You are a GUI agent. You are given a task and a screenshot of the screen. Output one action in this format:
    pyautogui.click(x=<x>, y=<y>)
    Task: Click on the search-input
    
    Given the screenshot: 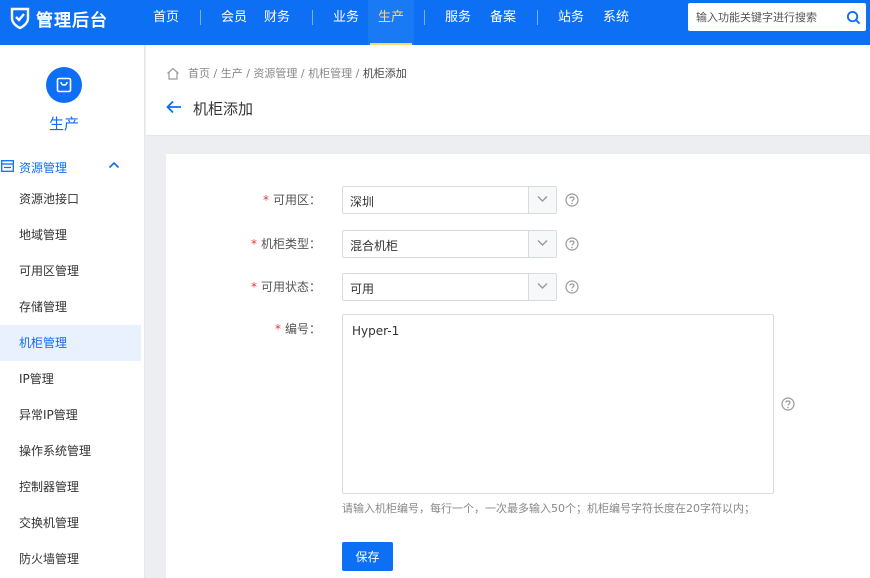 What is the action you would take?
    pyautogui.click(x=763, y=17)
    